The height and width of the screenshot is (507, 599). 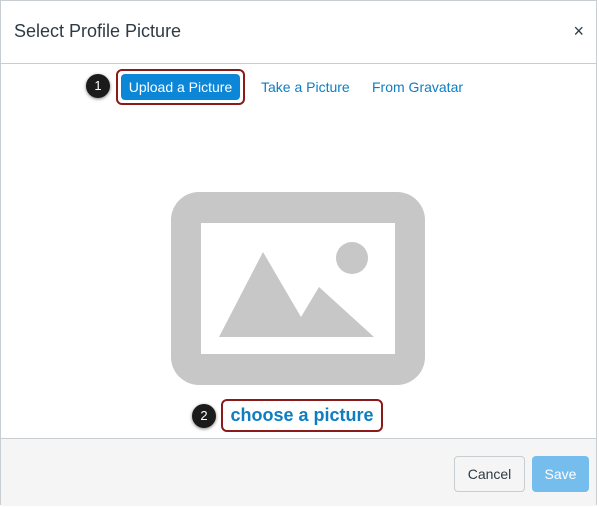 What do you see at coordinates (578, 31) in the screenshot?
I see `close-icon: ×` at bounding box center [578, 31].